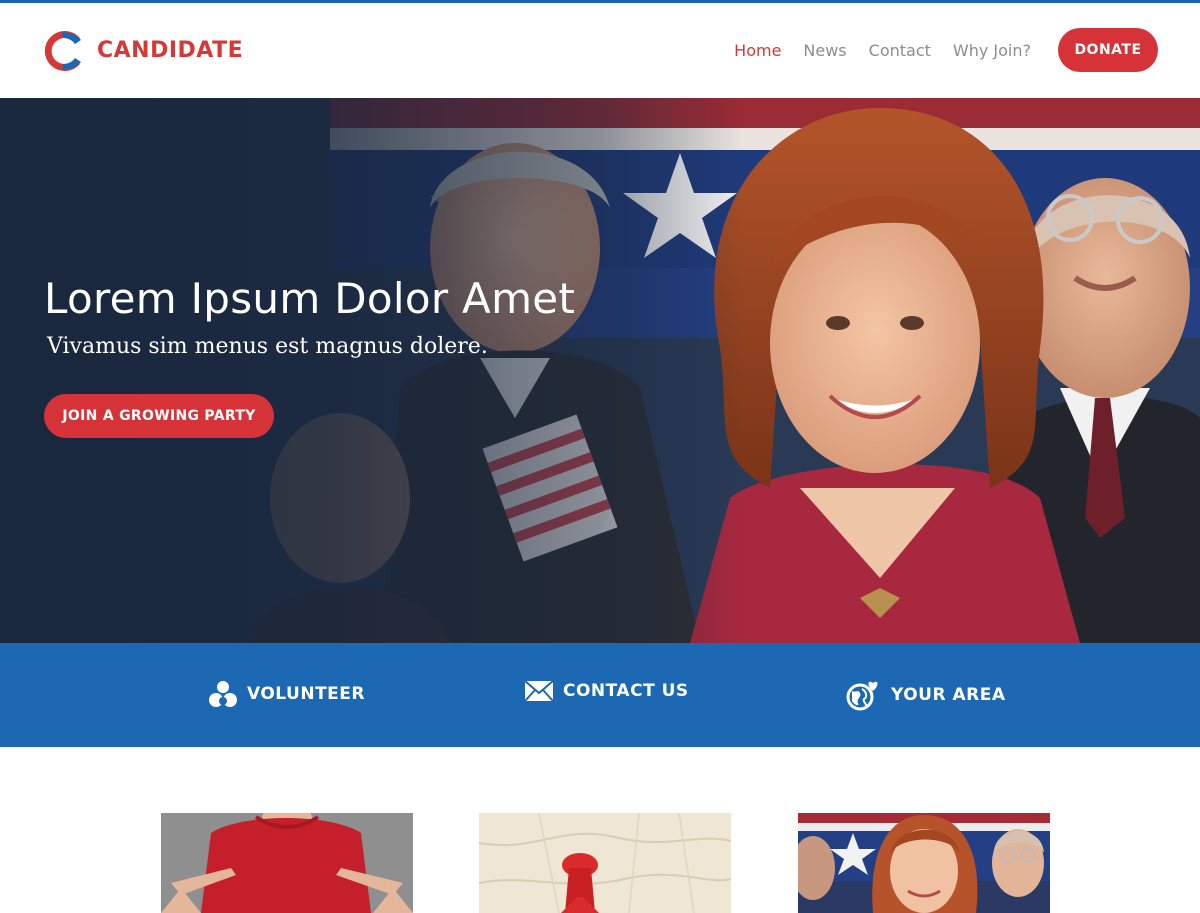 The width and height of the screenshot is (1200, 913). Describe the element at coordinates (946, 50) in the screenshot. I see `main-nav: Home News Contact Why Join? DONATE` at that location.